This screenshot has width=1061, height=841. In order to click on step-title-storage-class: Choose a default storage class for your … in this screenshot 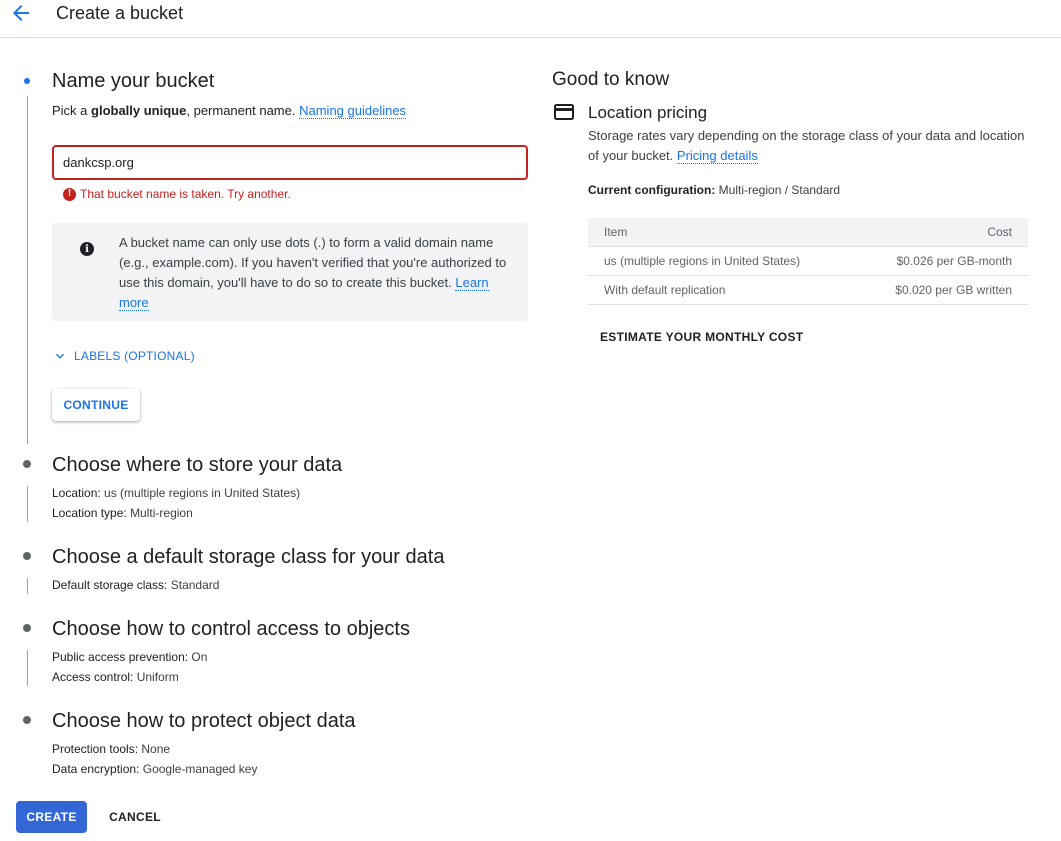, I will do `click(248, 557)`.